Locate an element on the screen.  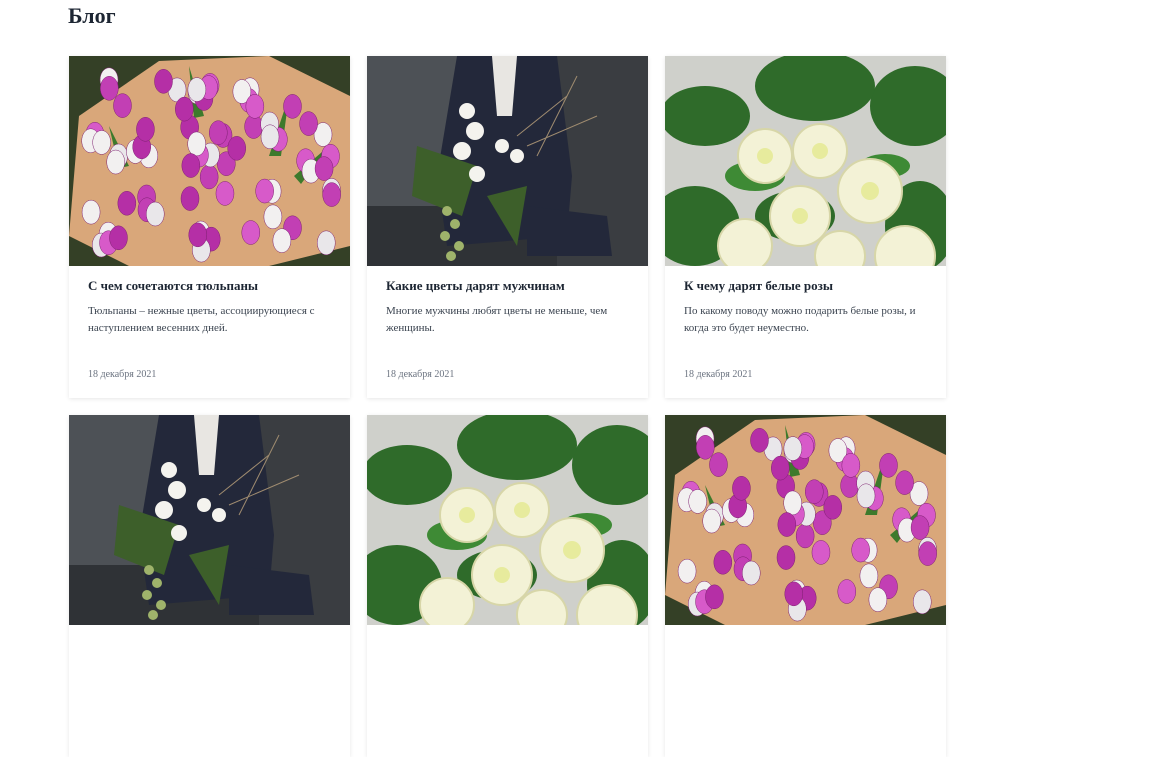
page-title: Блог is located at coordinates (92, 15).